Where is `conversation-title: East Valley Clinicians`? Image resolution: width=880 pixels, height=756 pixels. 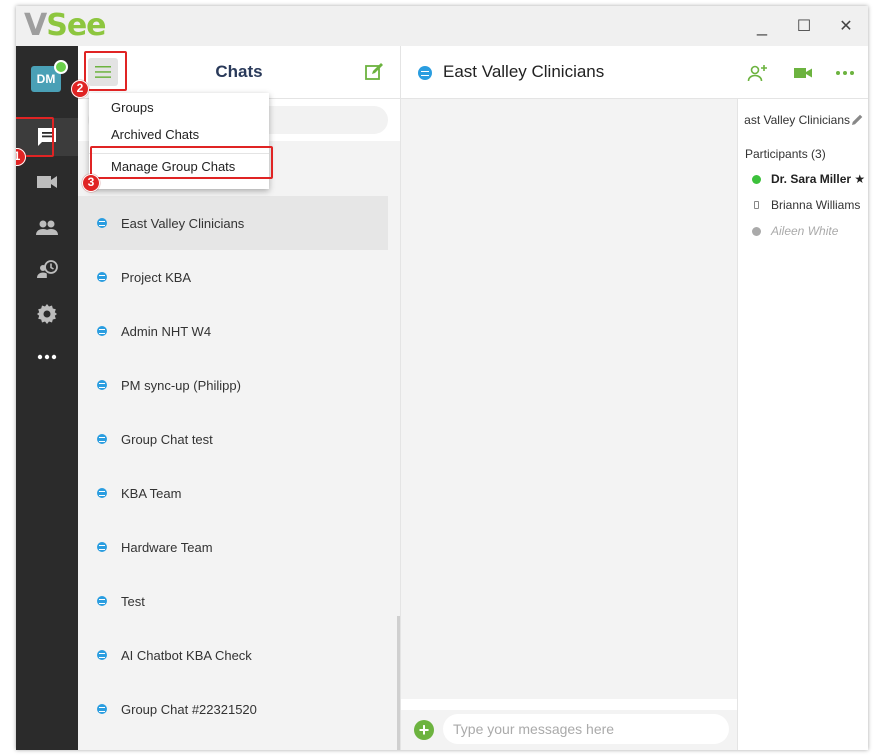
conversation-title: East Valley Clinicians is located at coordinates (524, 71).